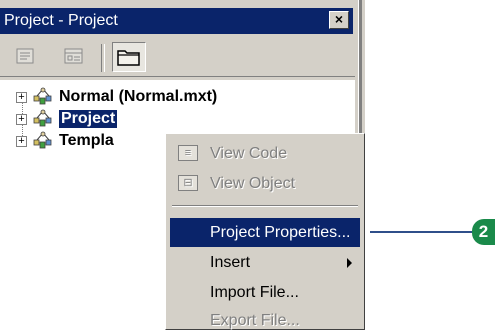  I want to click on menu-item-view-code: ≡ View Code, so click(265, 153).